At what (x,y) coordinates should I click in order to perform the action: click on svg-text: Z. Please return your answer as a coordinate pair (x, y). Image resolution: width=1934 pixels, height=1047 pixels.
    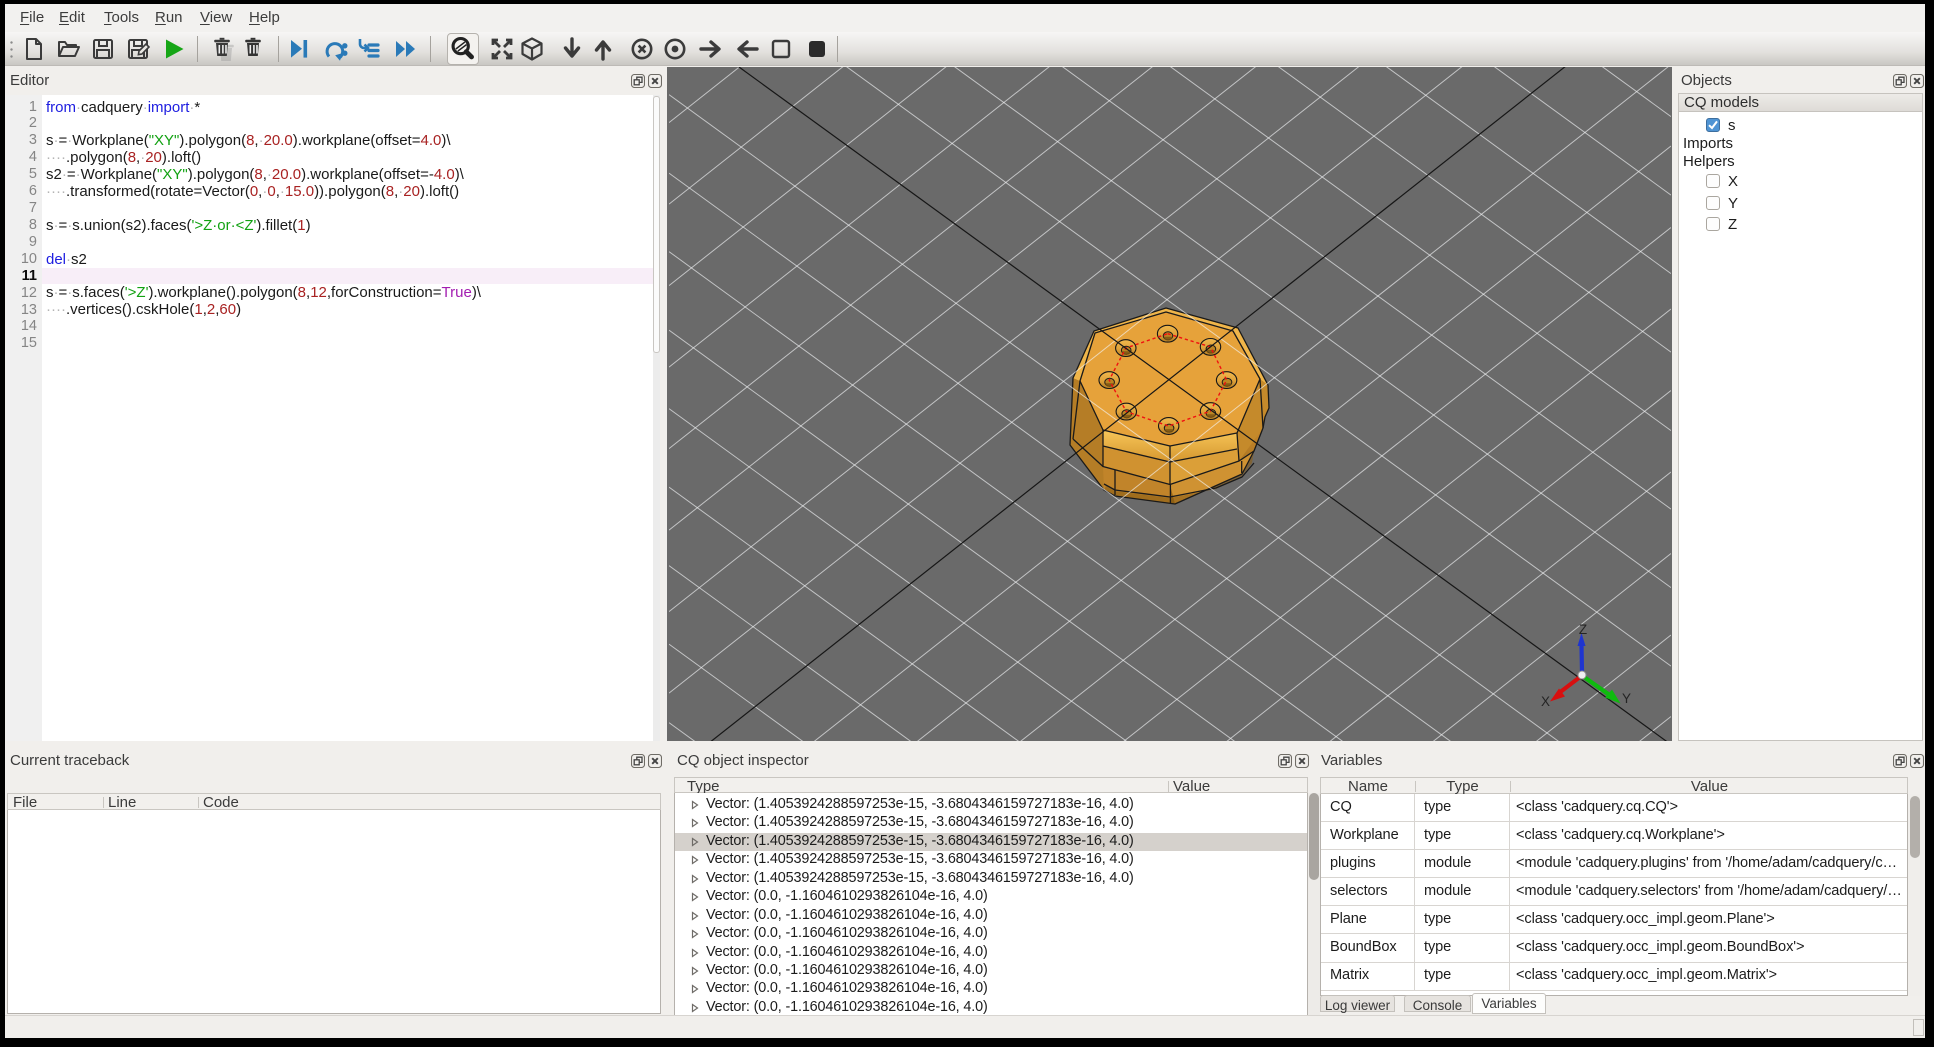
    Looking at the image, I should click on (1583, 629).